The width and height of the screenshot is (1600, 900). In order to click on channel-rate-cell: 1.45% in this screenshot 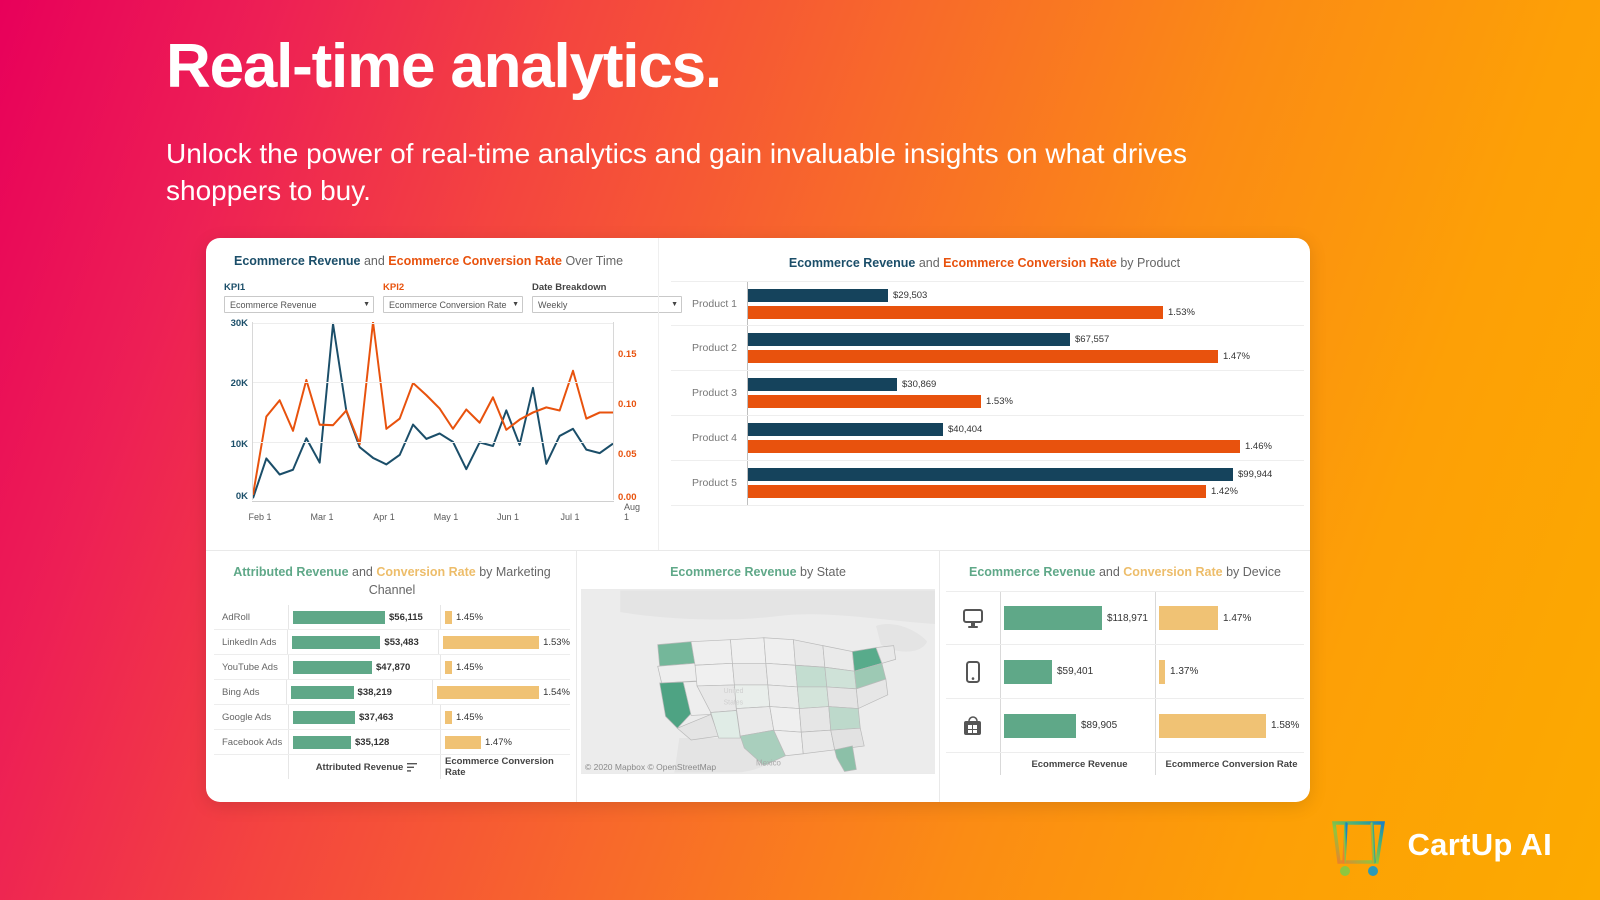, I will do `click(505, 667)`.